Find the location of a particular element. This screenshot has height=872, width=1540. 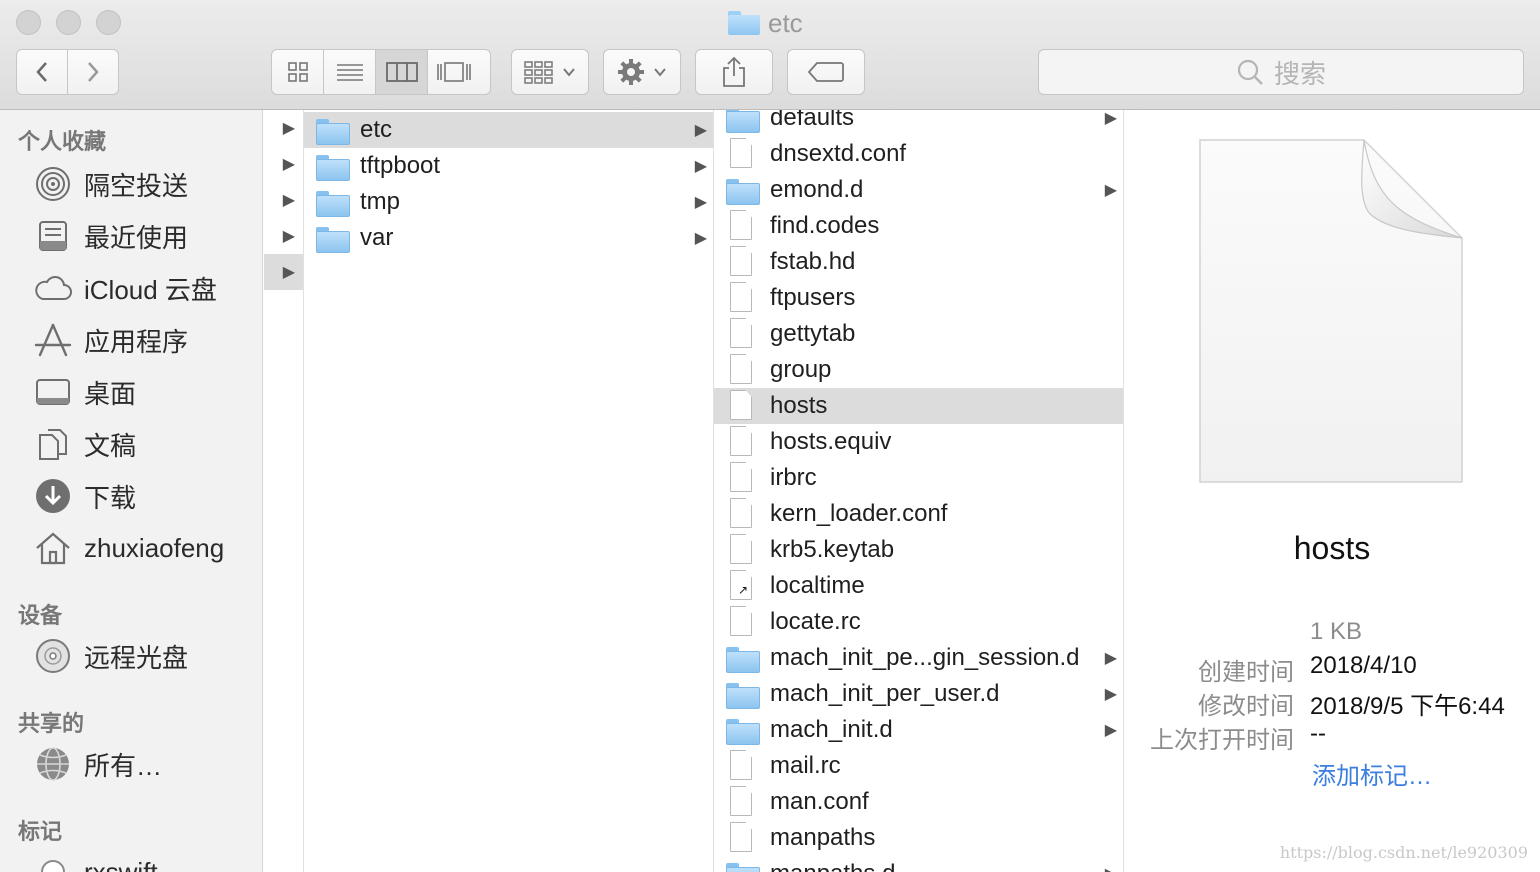

file-row: fstab.hd is located at coordinates (918, 262).